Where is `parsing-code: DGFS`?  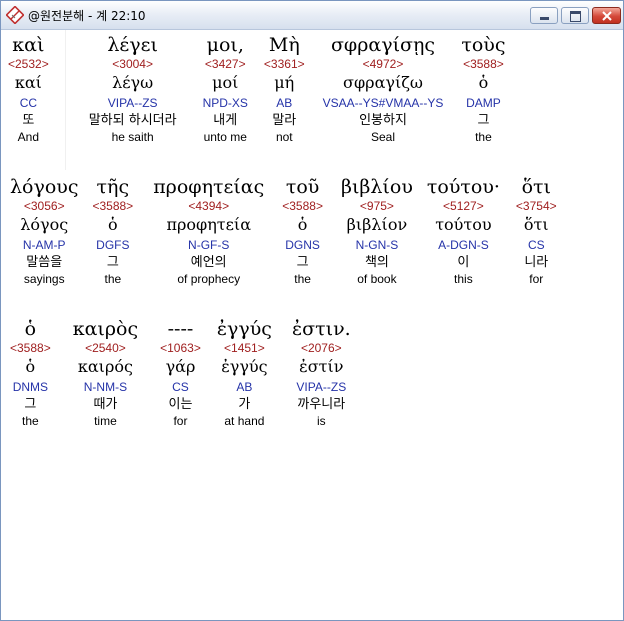 parsing-code: DGFS is located at coordinates (113, 245).